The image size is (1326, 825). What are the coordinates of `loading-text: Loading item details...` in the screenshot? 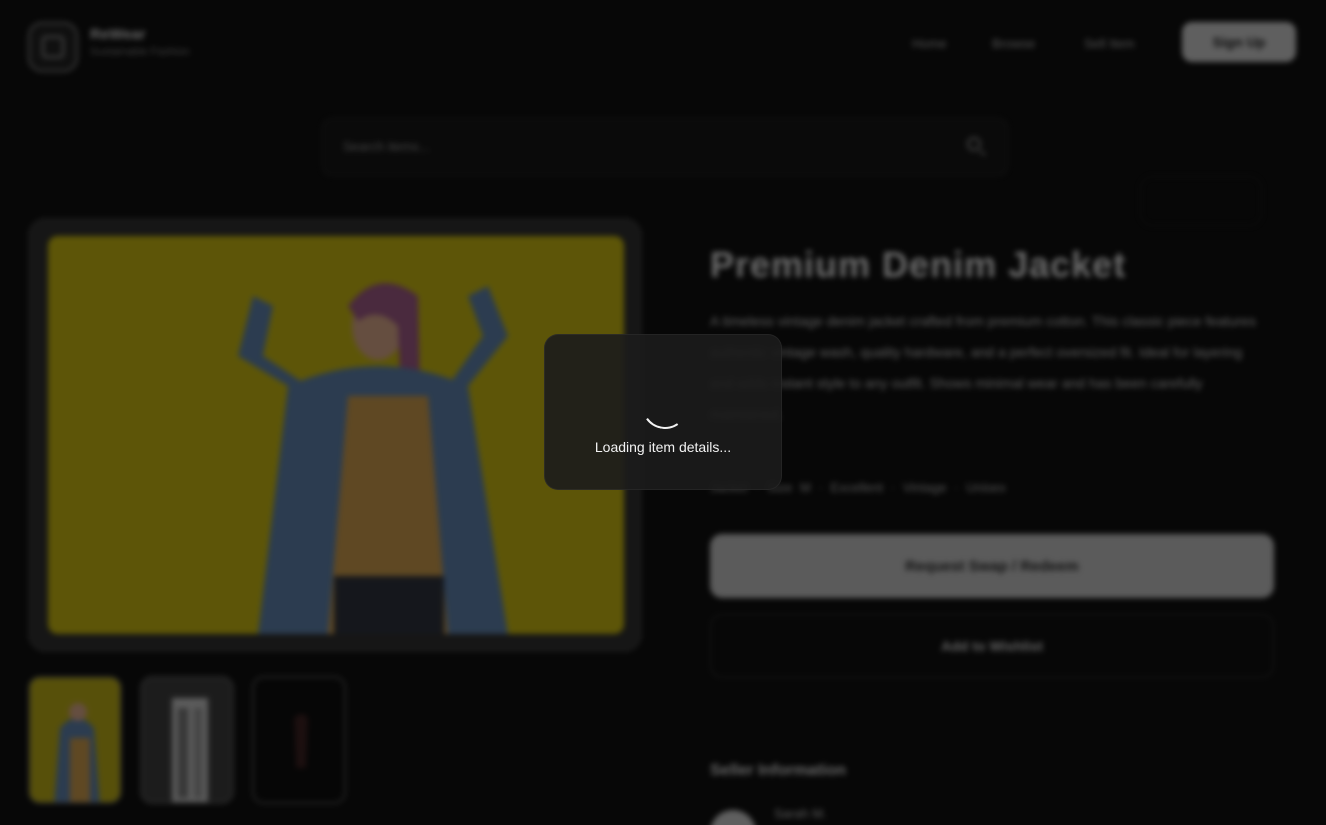 It's located at (663, 447).